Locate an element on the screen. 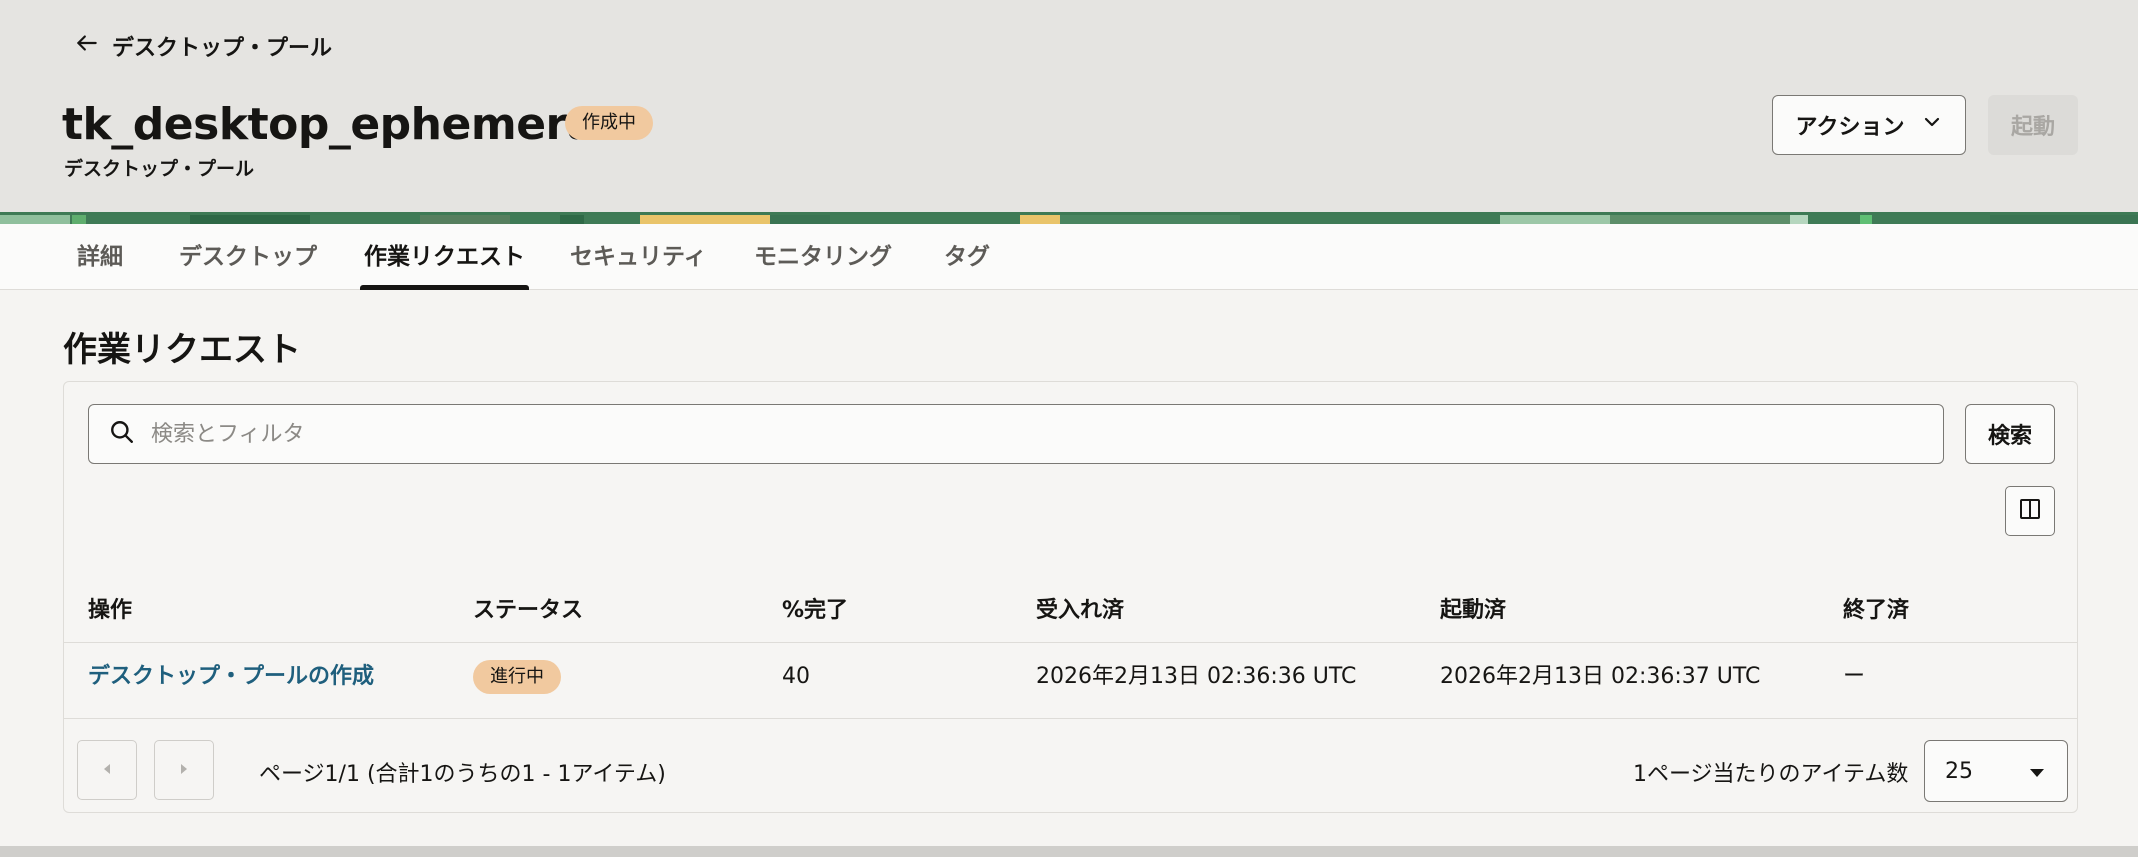  pagination-summary: ページ1/1 (合計1のうちの1 - 1アイテム) is located at coordinates (462, 774).